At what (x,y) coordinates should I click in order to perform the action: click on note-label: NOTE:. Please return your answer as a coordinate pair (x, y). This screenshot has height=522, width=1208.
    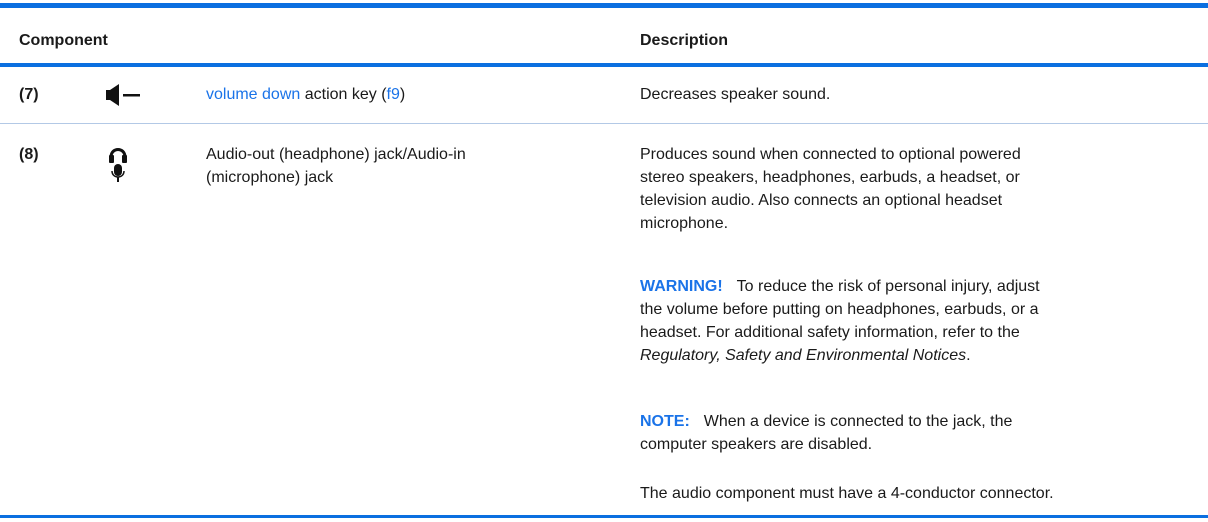
    Looking at the image, I should click on (665, 421).